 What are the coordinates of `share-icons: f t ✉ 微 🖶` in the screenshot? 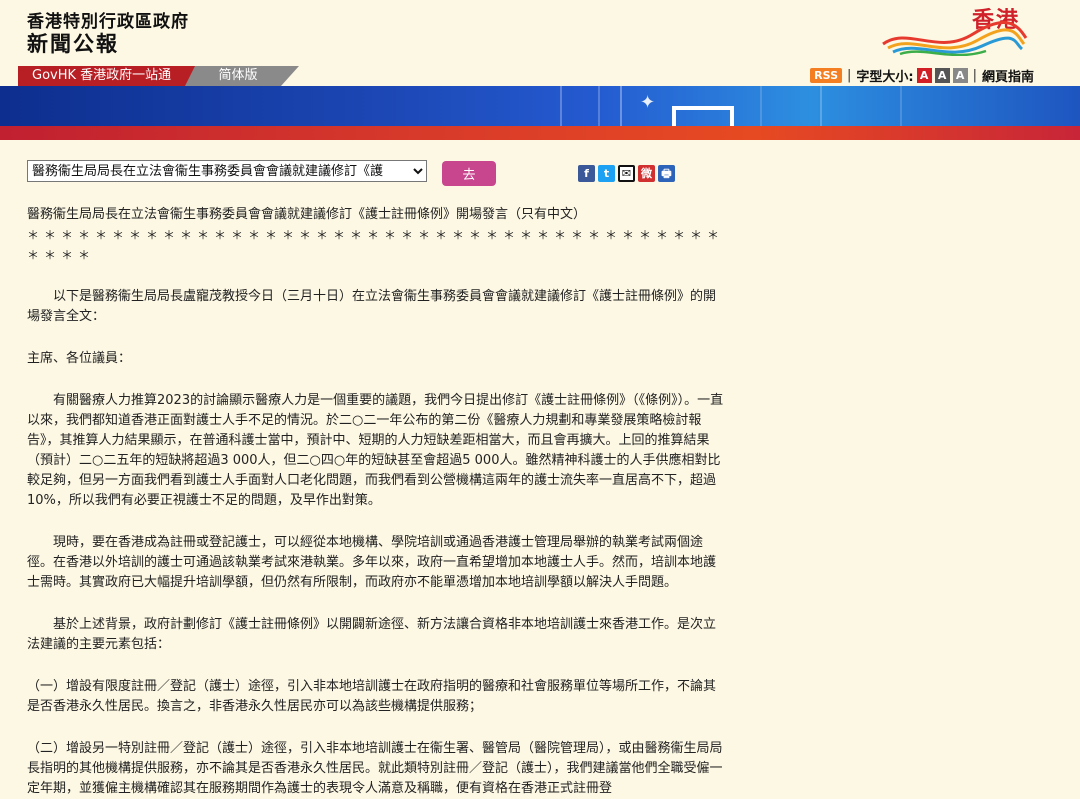 It's located at (626, 173).